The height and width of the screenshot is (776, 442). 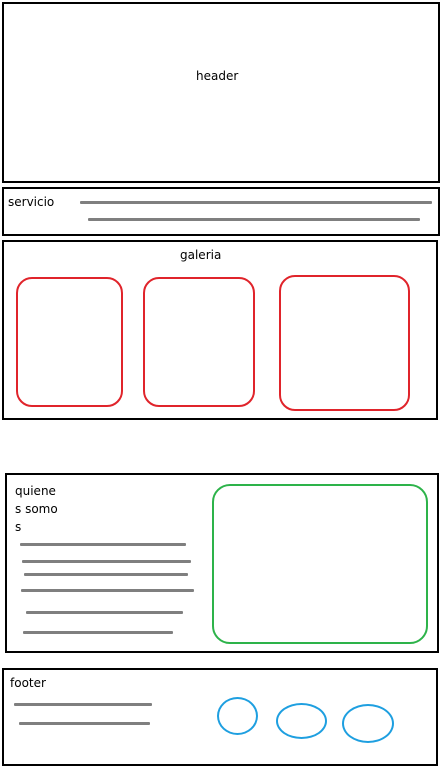 What do you see at coordinates (217, 76) in the screenshot?
I see `header-label: header` at bounding box center [217, 76].